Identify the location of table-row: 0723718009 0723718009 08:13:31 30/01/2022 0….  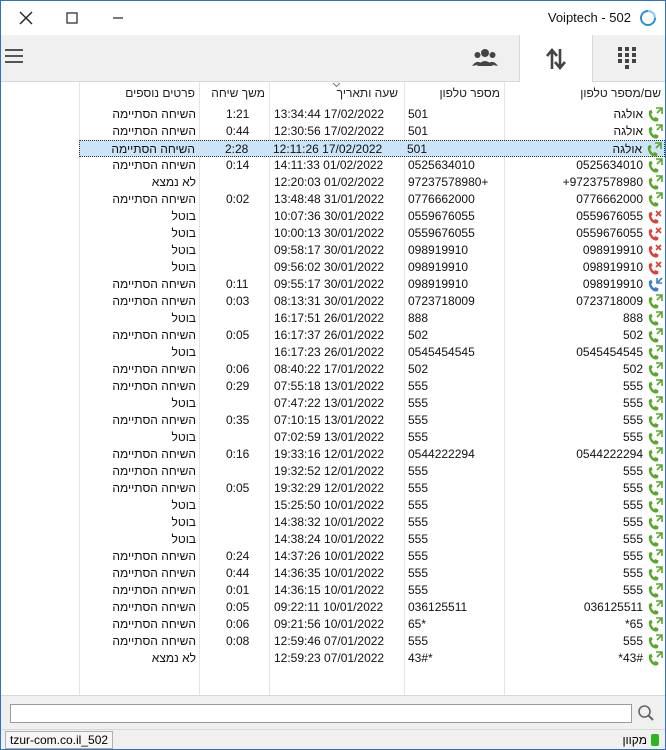
(372, 301).